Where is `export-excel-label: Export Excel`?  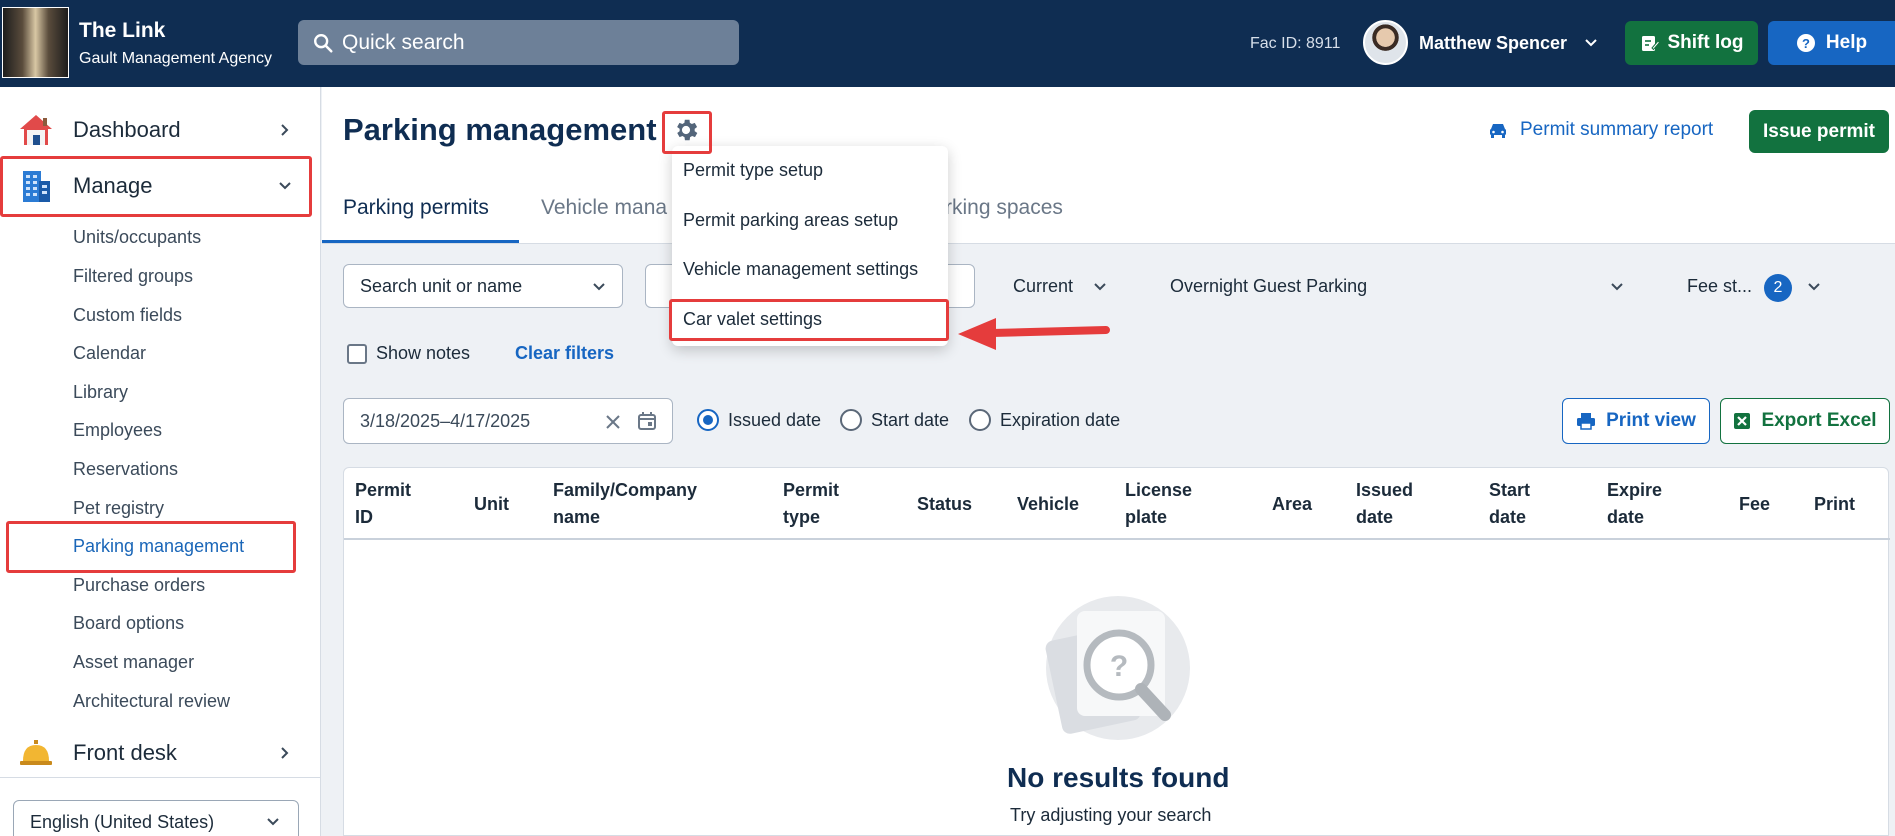 export-excel-label: Export Excel is located at coordinates (1819, 420).